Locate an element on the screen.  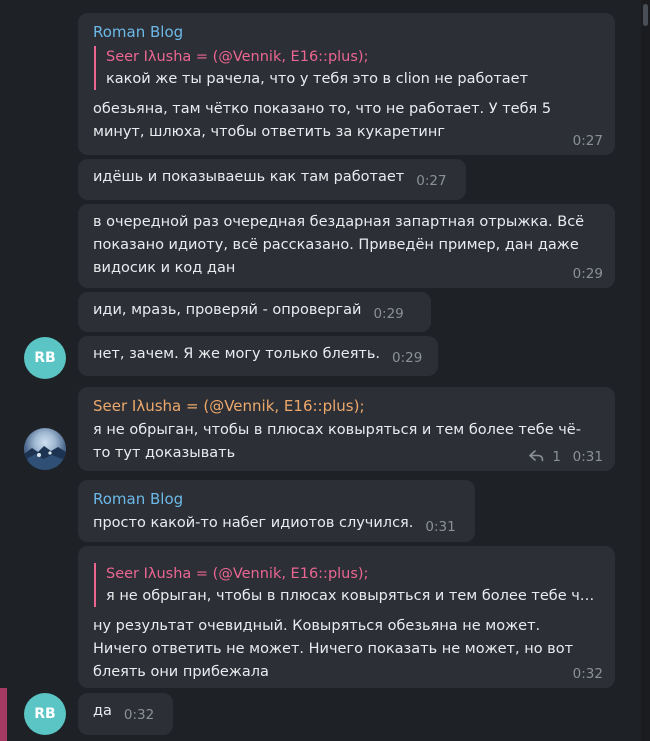
message-text: идёшь и показываешь как там работает is located at coordinates (249, 177).